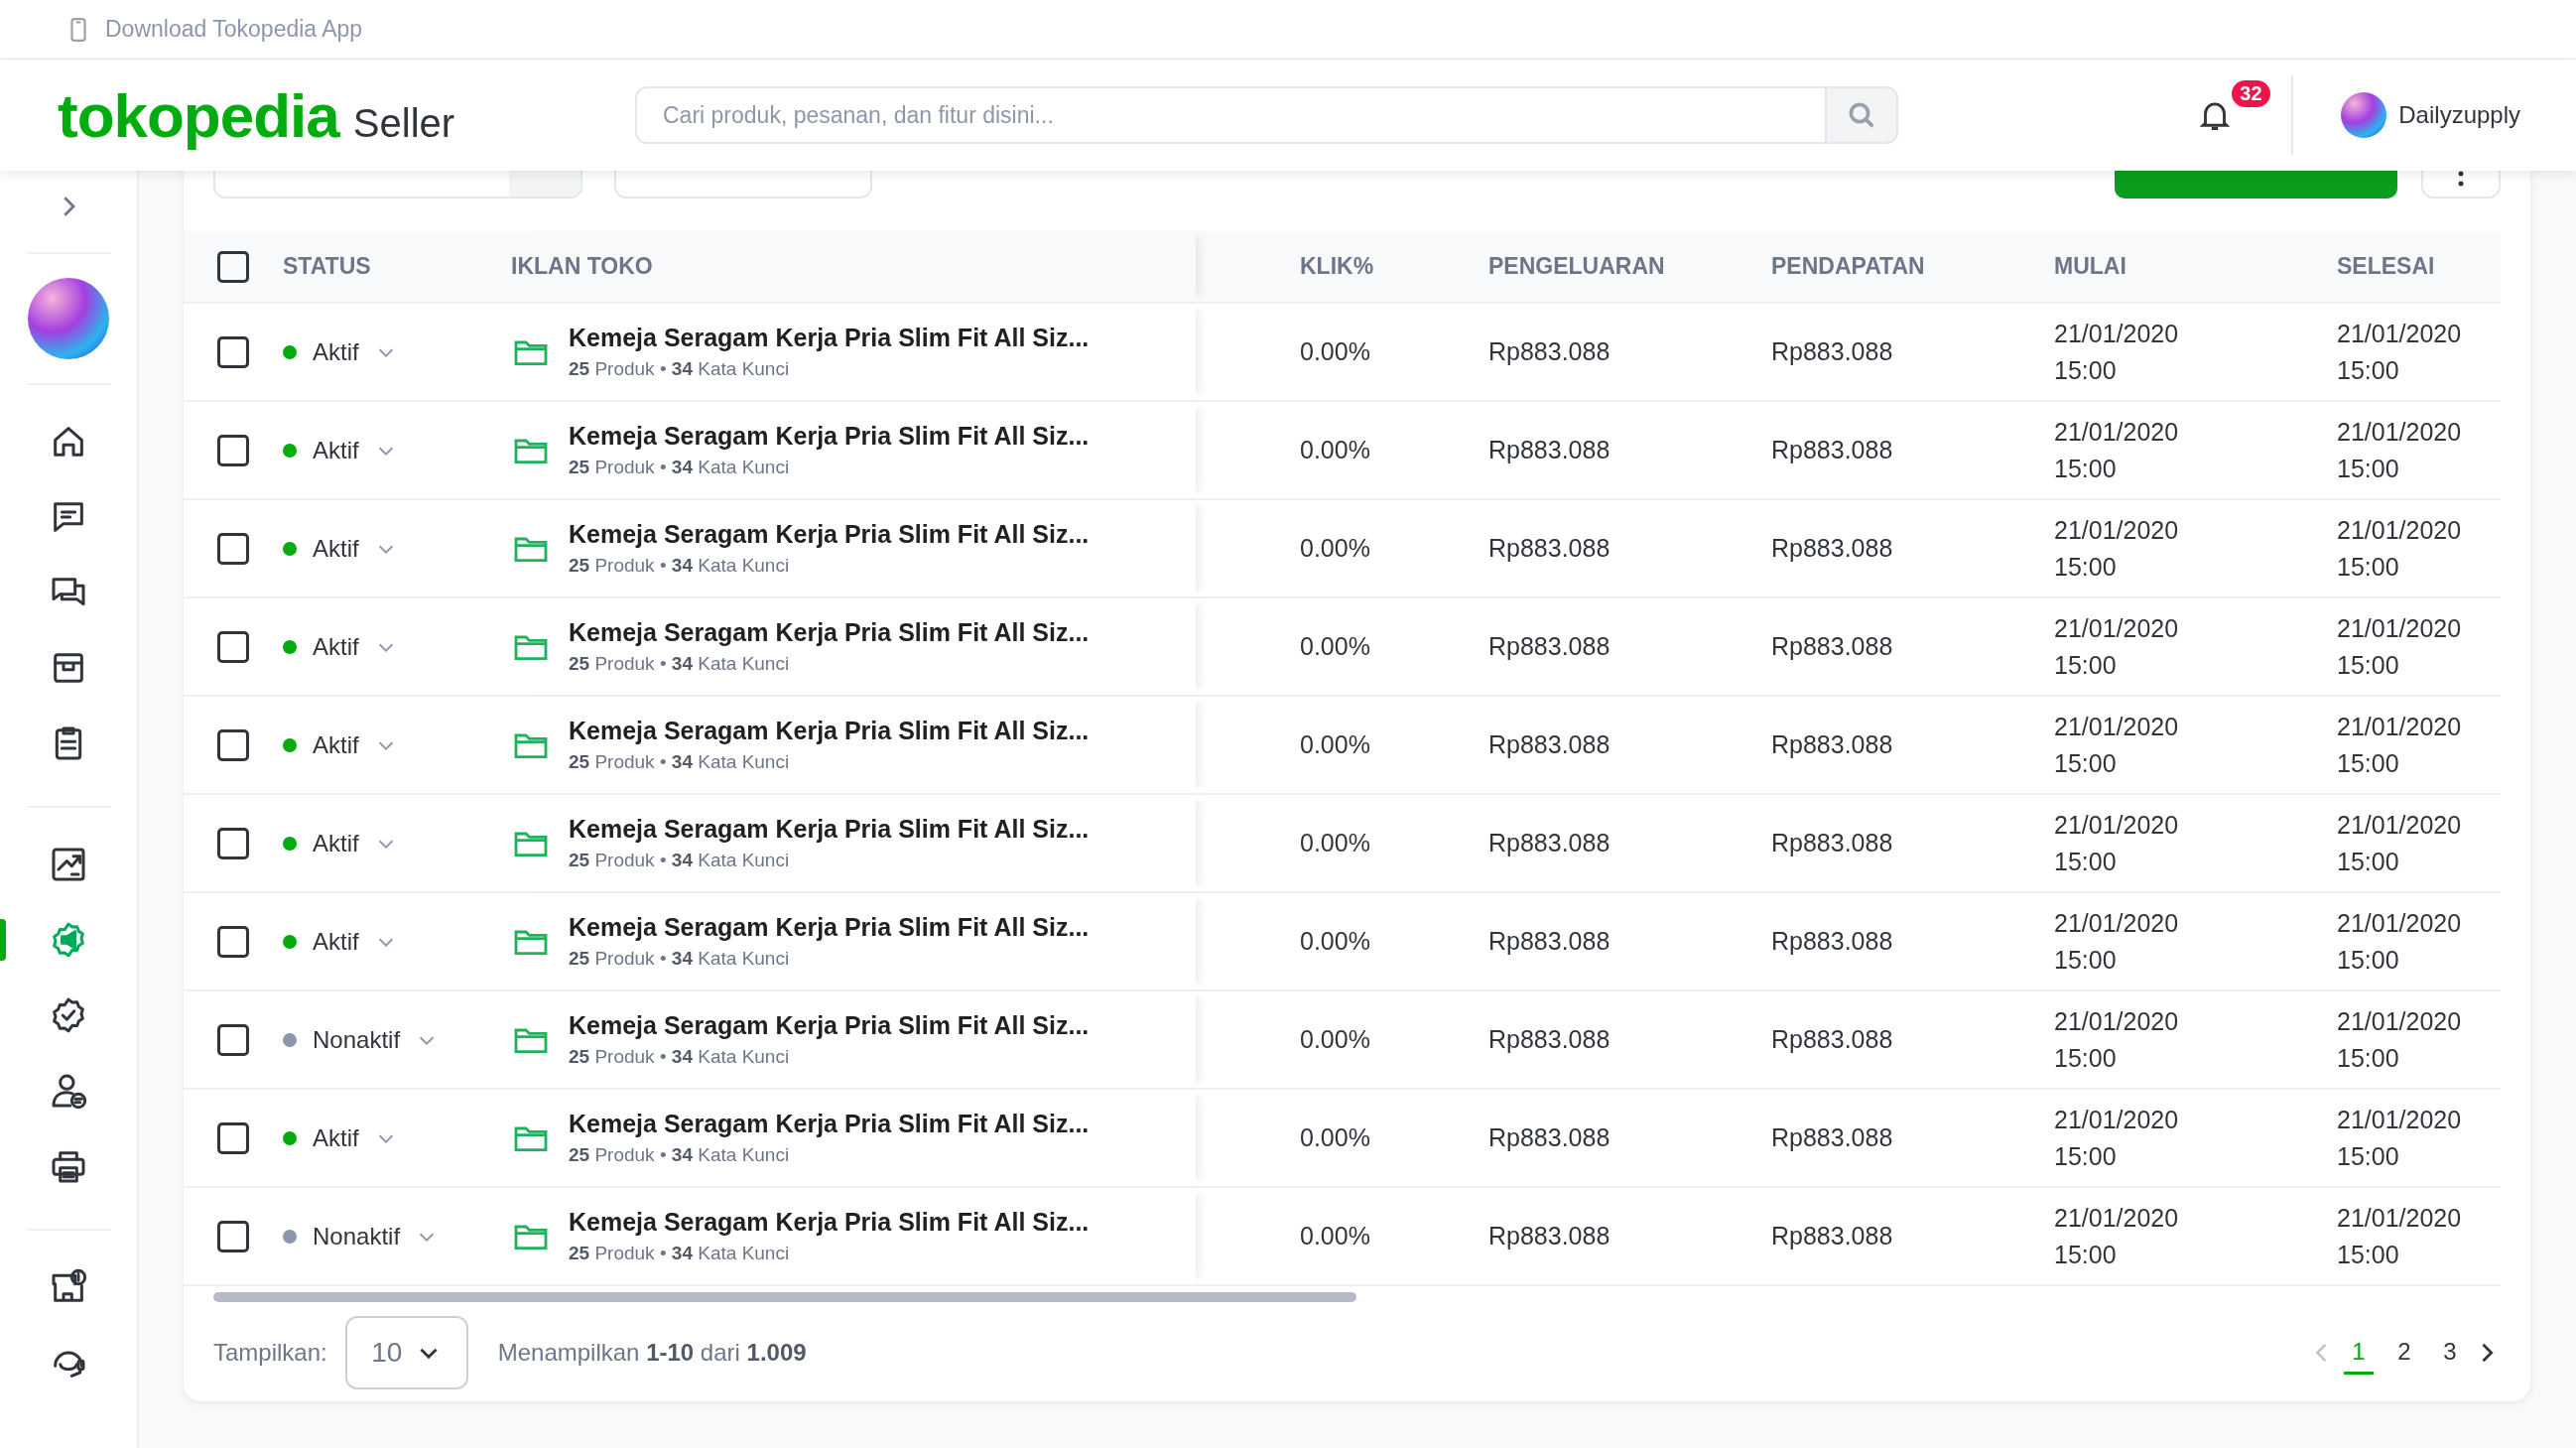  What do you see at coordinates (2364, 115) in the screenshot?
I see `shop-avatar` at bounding box center [2364, 115].